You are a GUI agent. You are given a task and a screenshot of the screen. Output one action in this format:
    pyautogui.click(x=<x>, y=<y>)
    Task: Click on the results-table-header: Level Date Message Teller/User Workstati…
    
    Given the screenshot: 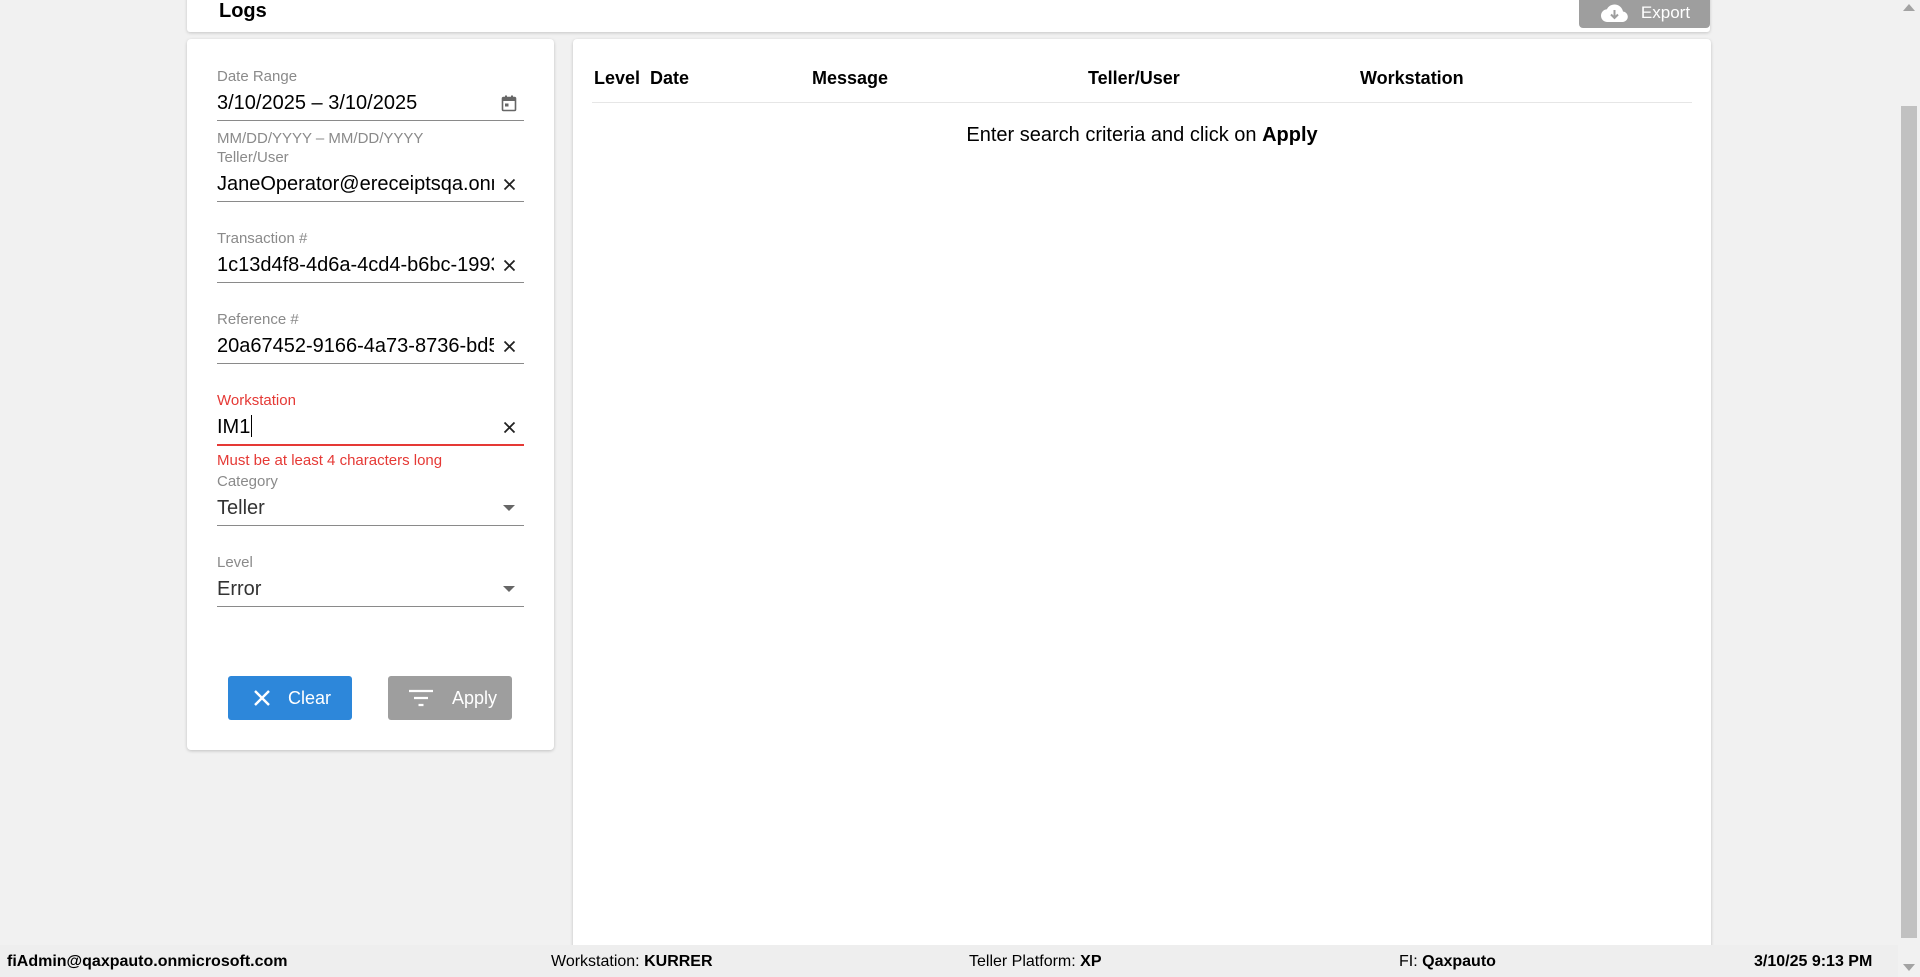 What is the action you would take?
    pyautogui.click(x=1142, y=82)
    